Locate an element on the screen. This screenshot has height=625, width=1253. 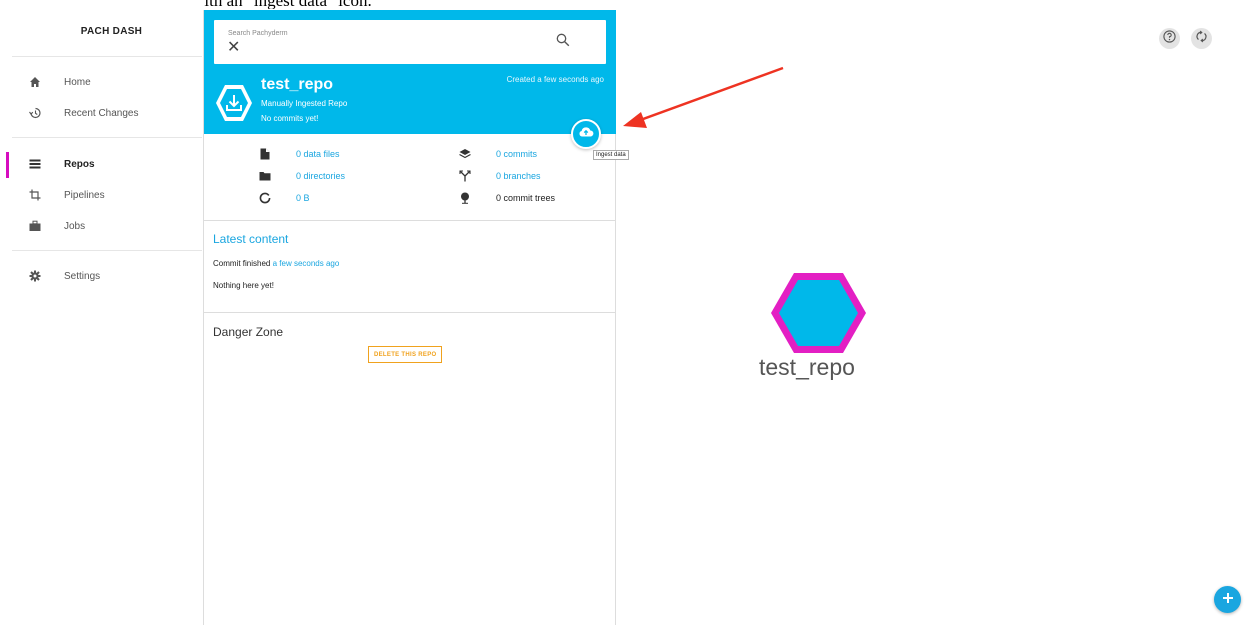
sidebar-item-label: Repos is located at coordinates (79, 164).